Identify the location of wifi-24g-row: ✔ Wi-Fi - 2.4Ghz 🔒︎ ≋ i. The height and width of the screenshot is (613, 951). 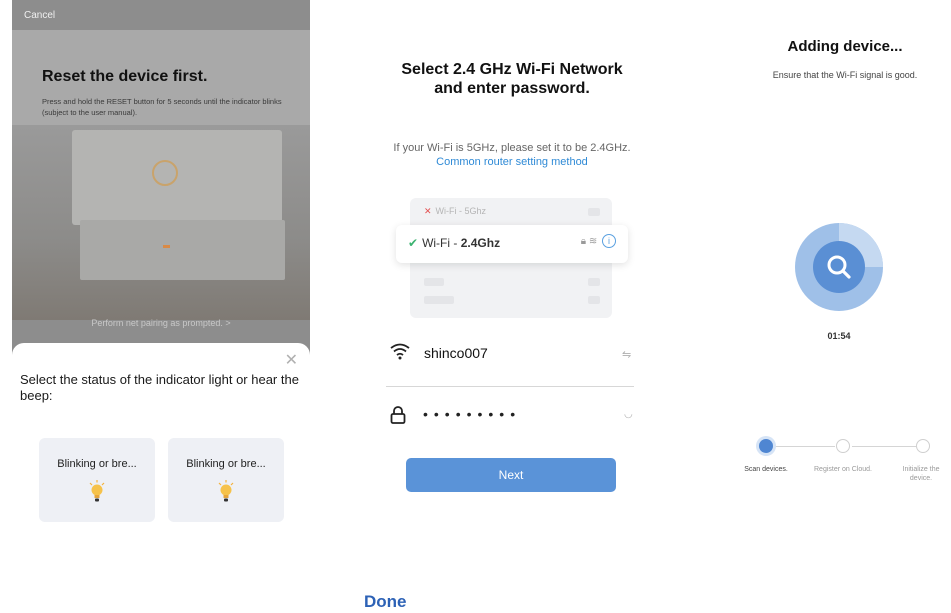
(512, 244).